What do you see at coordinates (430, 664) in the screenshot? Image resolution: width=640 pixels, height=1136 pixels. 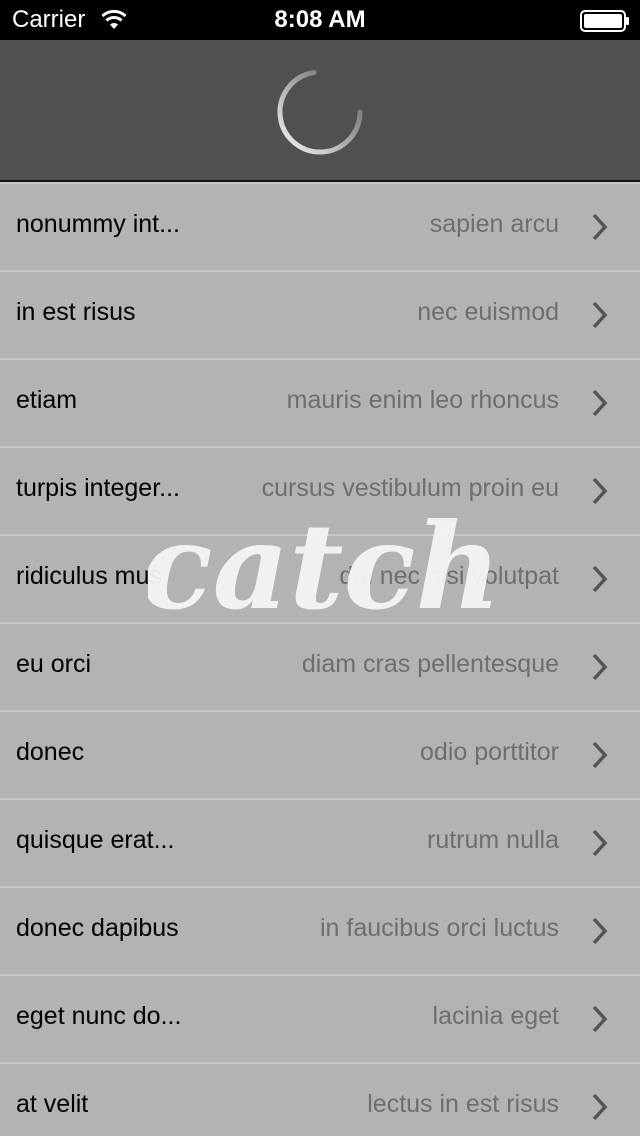 I see `list-item-detail: diam cras pellentesque` at bounding box center [430, 664].